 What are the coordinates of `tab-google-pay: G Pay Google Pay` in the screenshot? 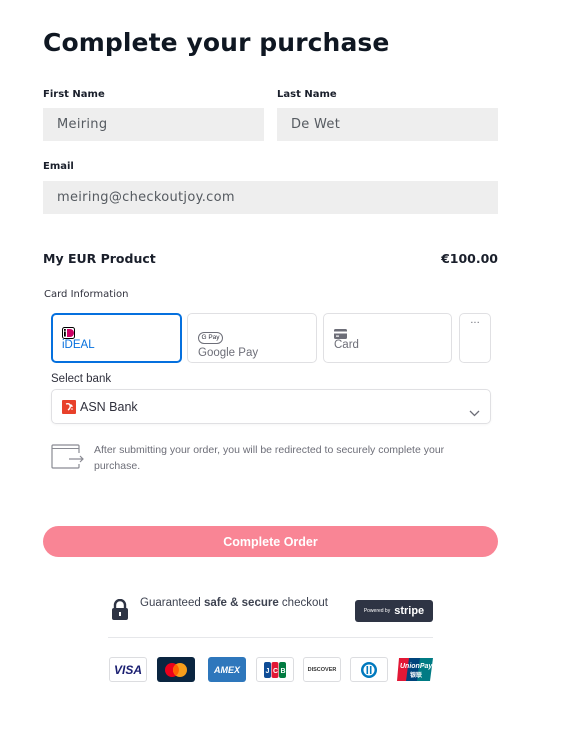 It's located at (252, 338).